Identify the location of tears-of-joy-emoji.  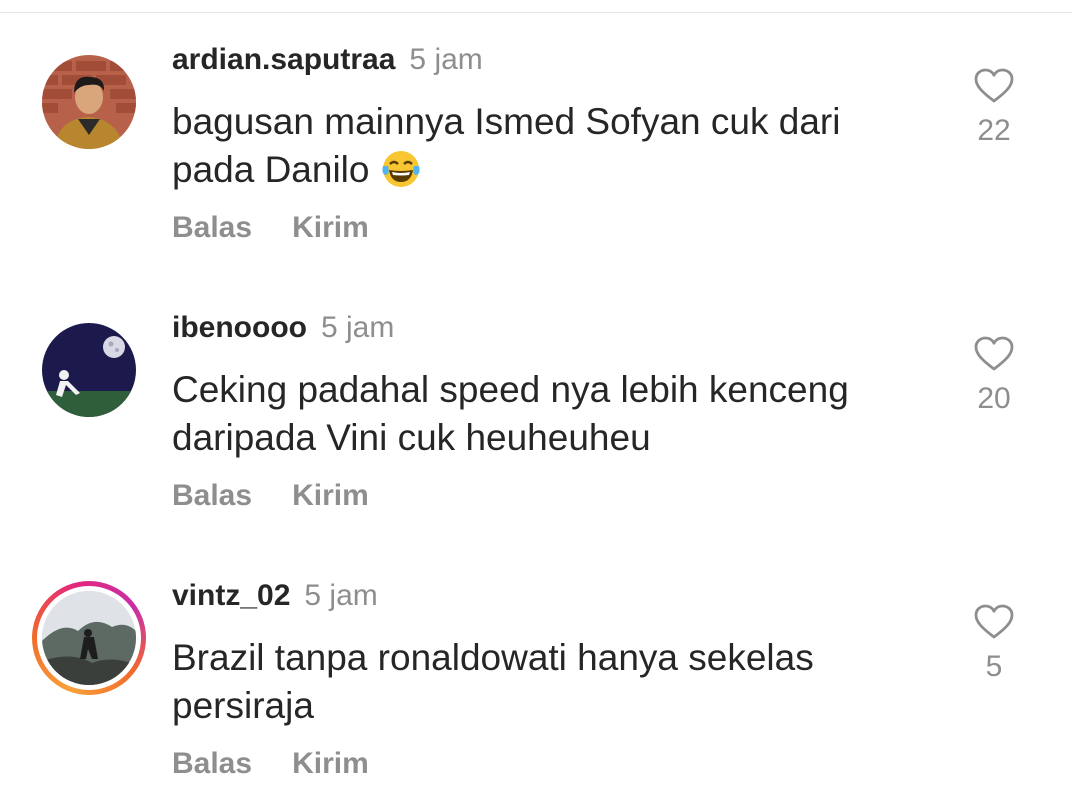
(401, 169).